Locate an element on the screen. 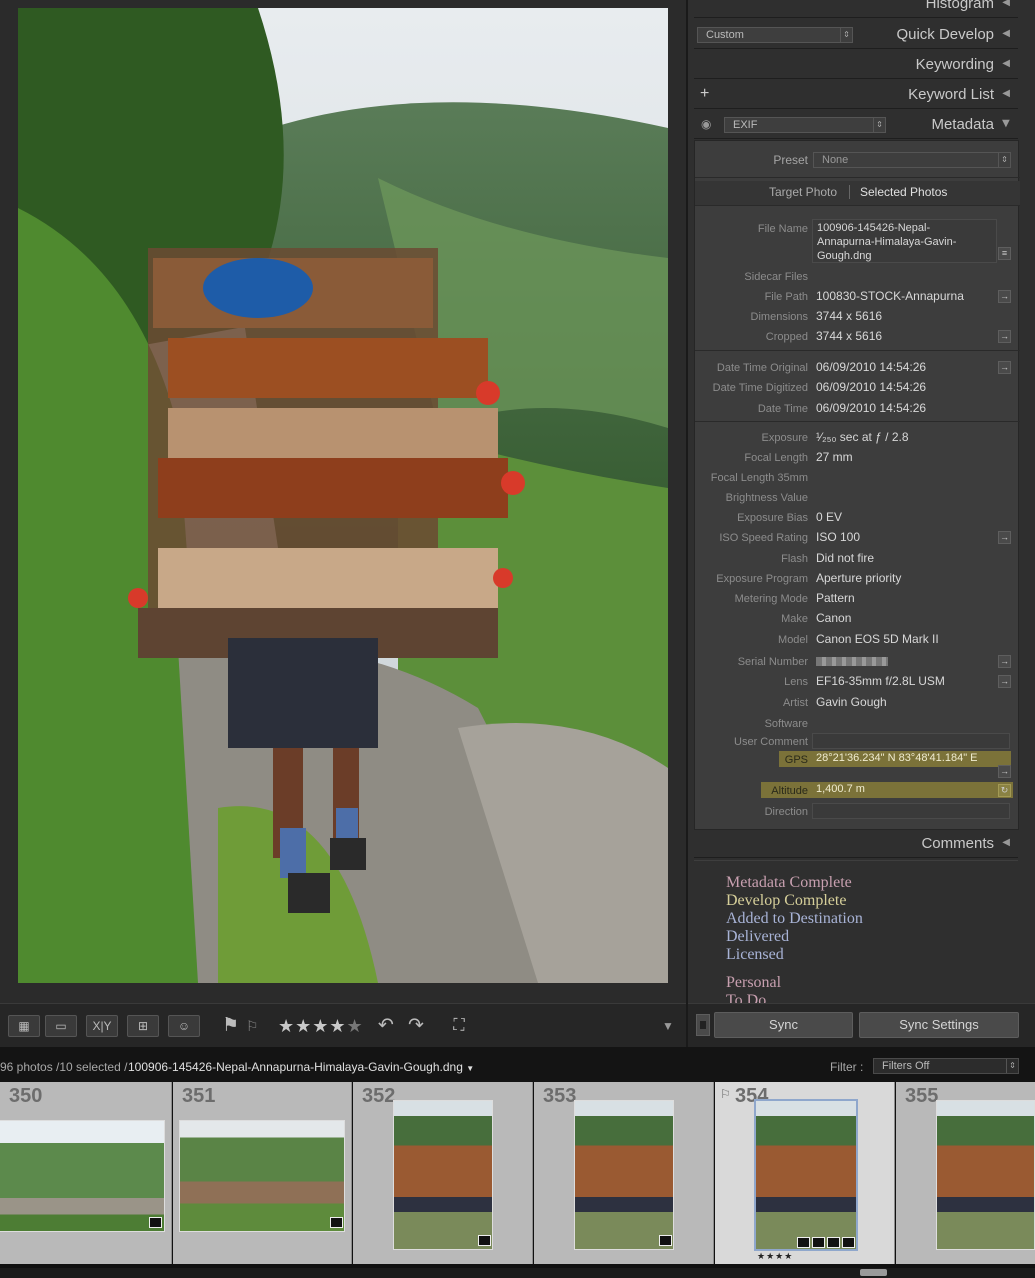  rotate-right-icon: ↷ is located at coordinates (416, 1026).